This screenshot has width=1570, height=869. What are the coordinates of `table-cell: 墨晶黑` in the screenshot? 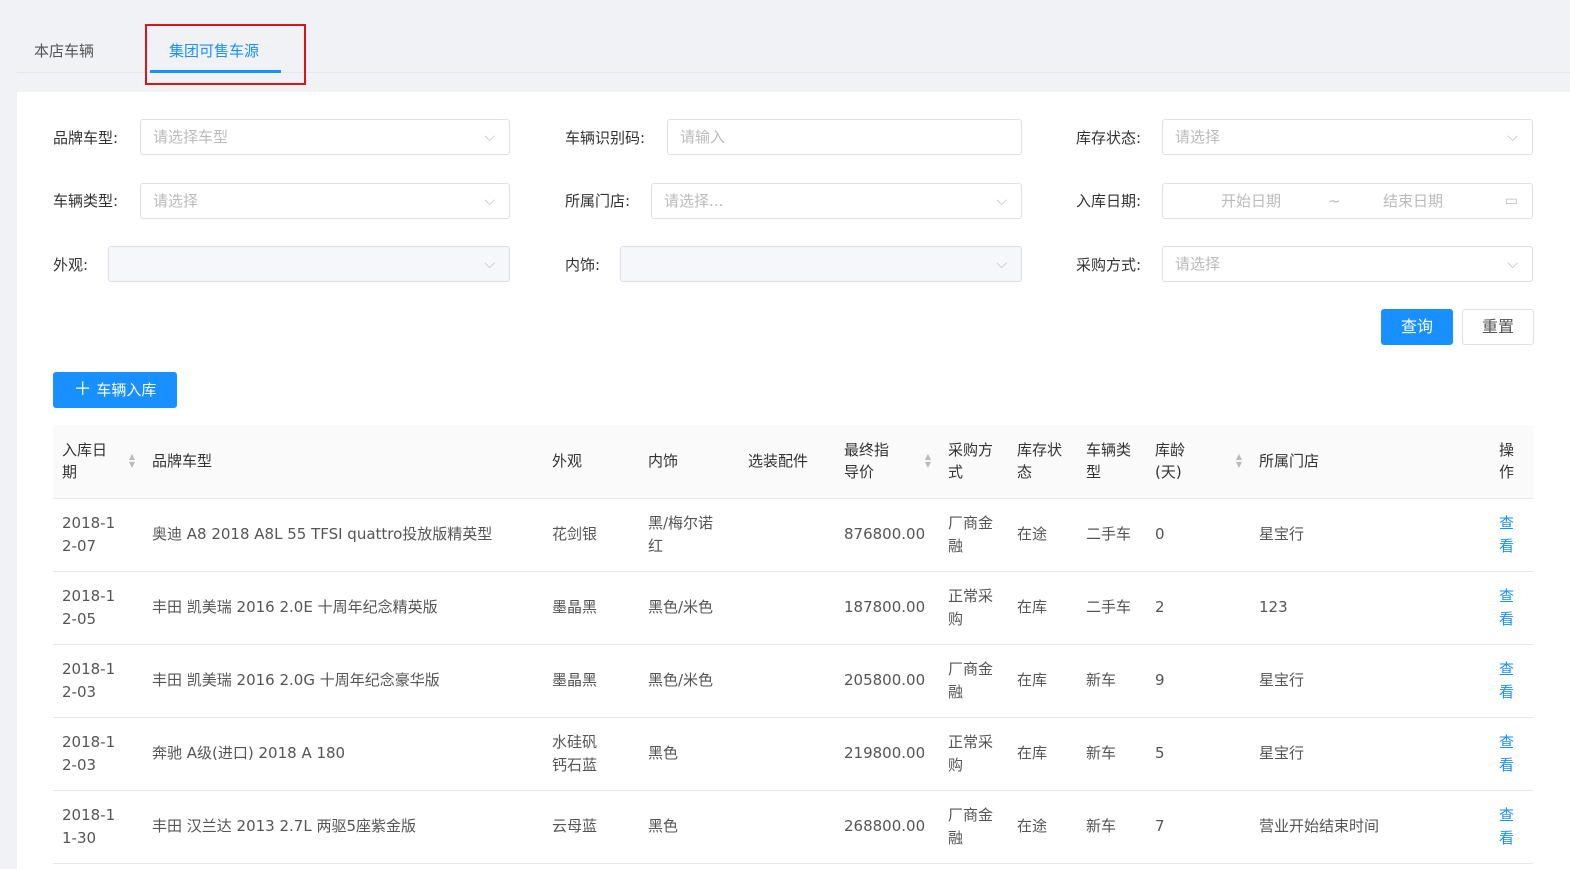 It's located at (591, 608).